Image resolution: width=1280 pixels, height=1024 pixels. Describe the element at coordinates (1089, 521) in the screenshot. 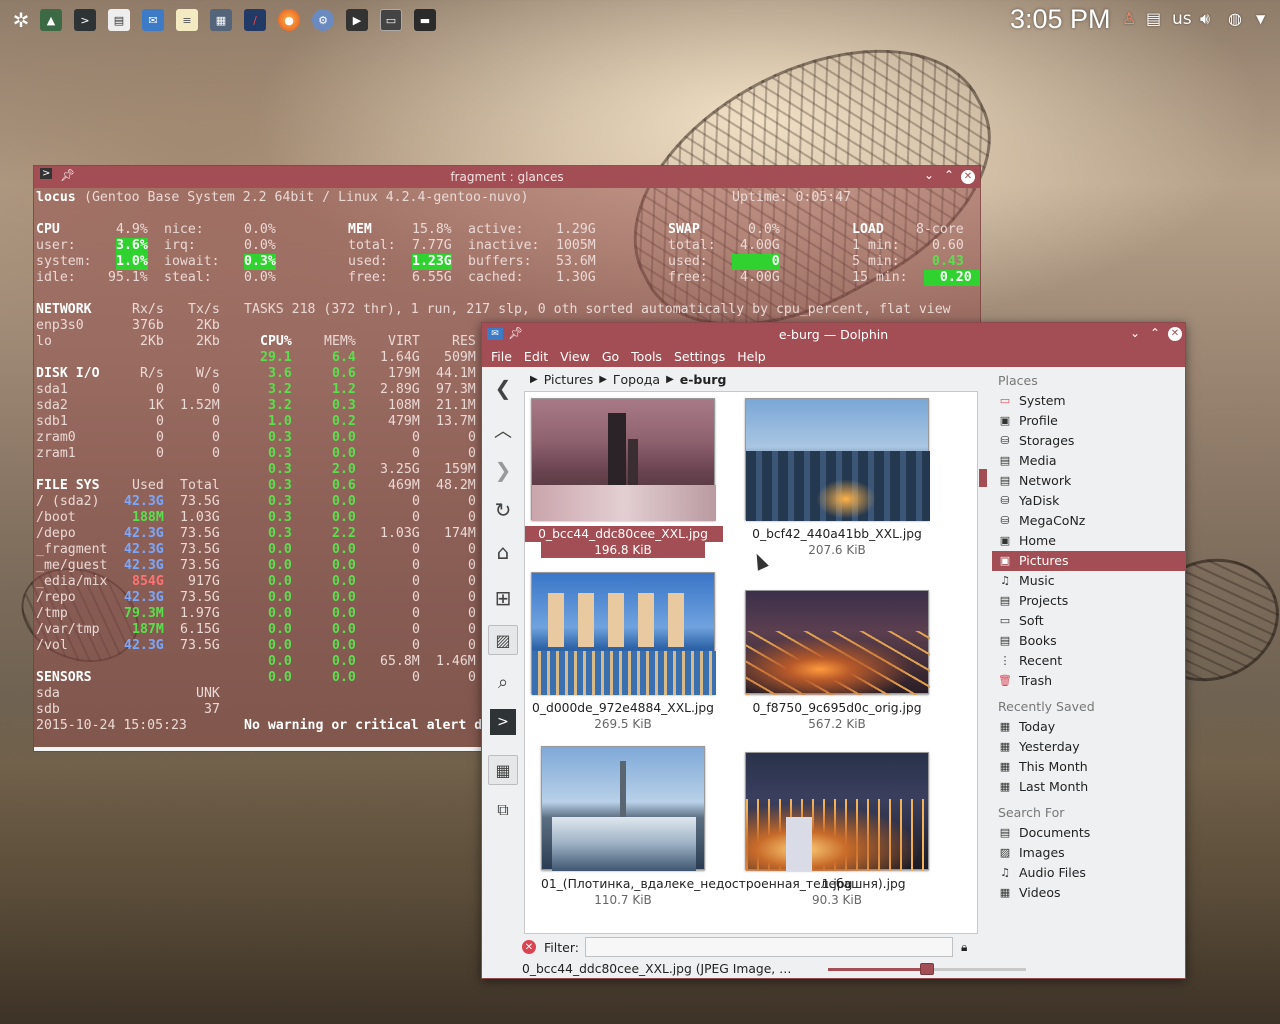

I see `places-item-megaconz: ⛁ MegaCoNz` at that location.